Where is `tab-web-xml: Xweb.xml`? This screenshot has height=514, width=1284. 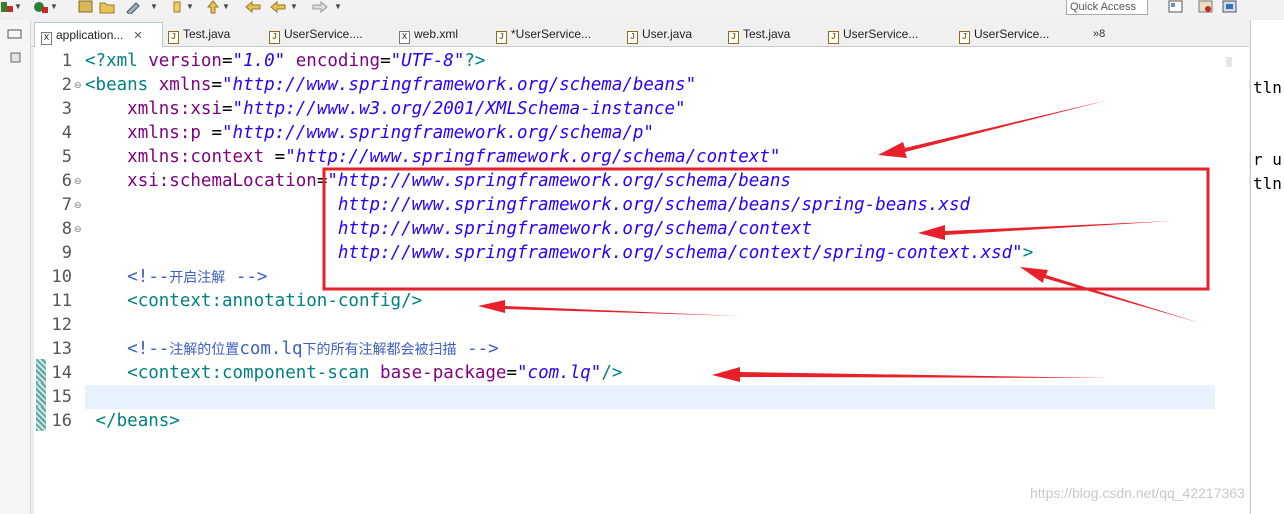
tab-web-xml: Xweb.xml is located at coordinates (428, 34).